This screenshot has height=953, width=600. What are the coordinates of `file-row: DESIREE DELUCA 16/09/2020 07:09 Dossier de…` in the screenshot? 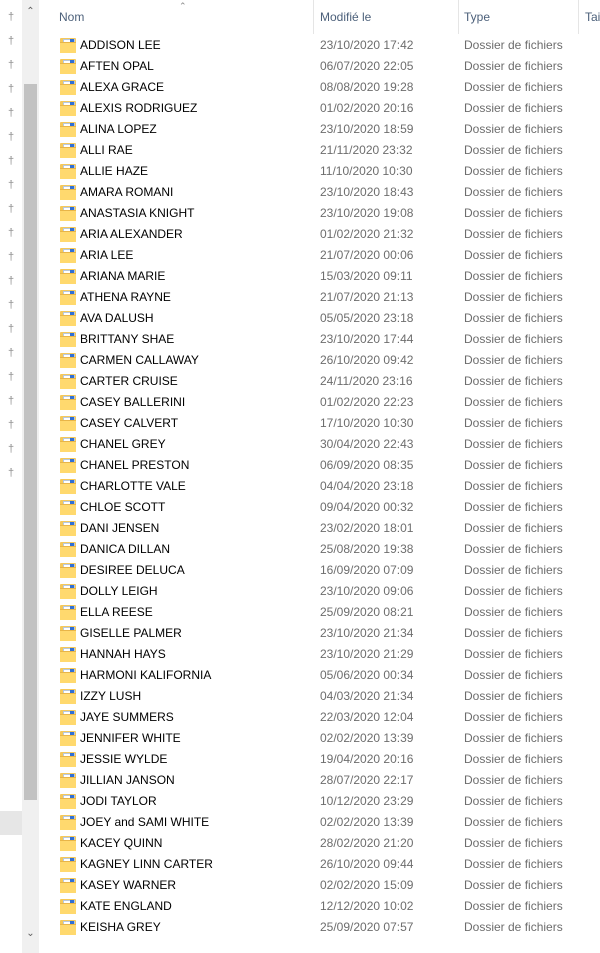 It's located at (320, 570).